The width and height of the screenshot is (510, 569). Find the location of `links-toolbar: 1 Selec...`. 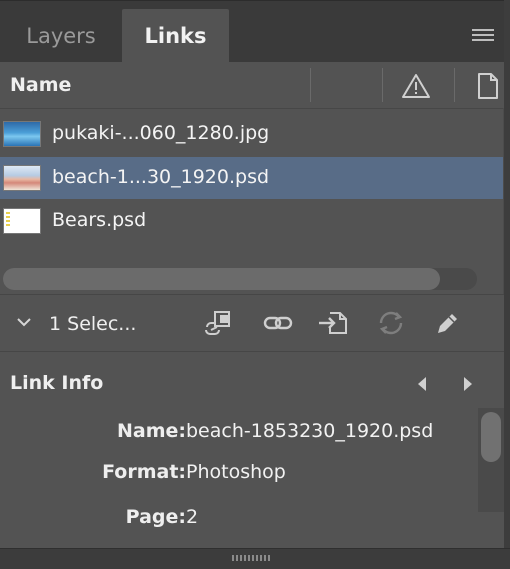

links-toolbar: 1 Selec... is located at coordinates (255, 323).